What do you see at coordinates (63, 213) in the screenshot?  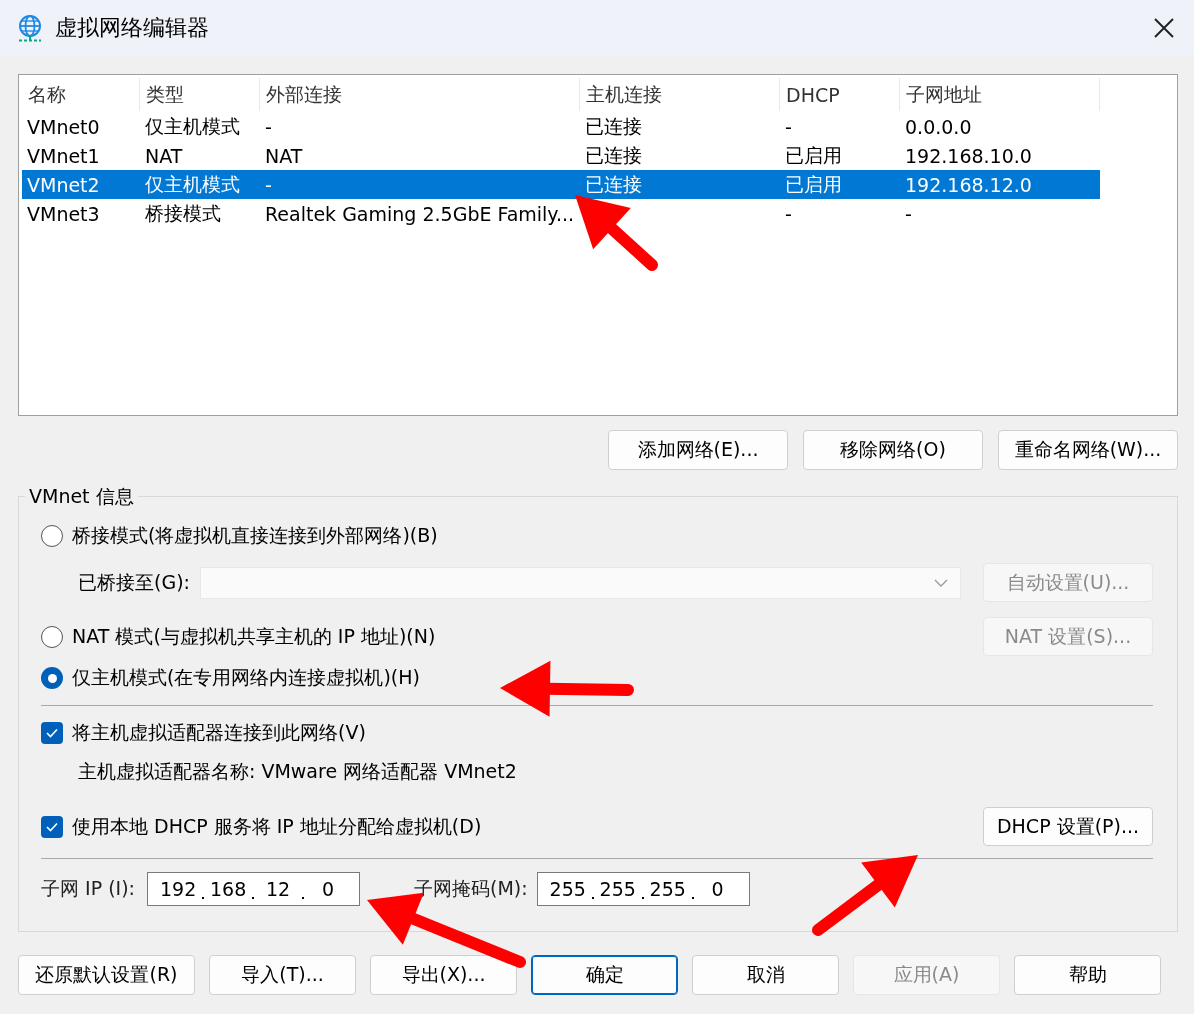 I see `table-cell: VMnet3` at bounding box center [63, 213].